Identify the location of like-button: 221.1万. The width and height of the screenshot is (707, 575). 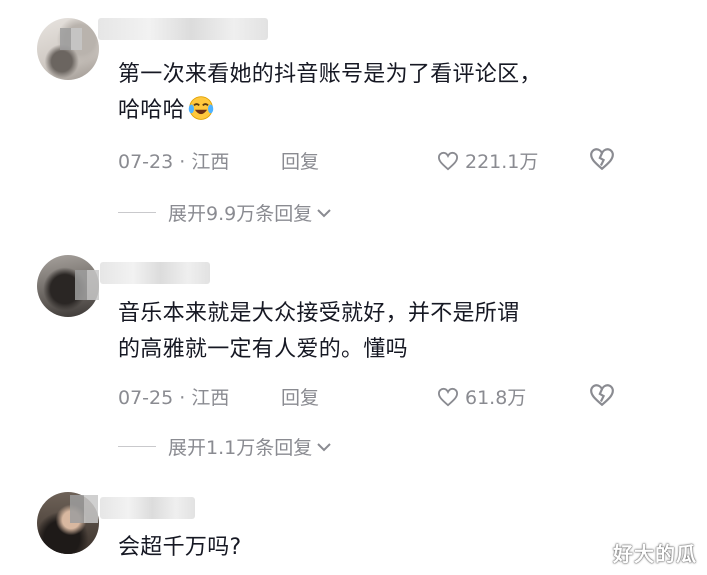
(487, 160).